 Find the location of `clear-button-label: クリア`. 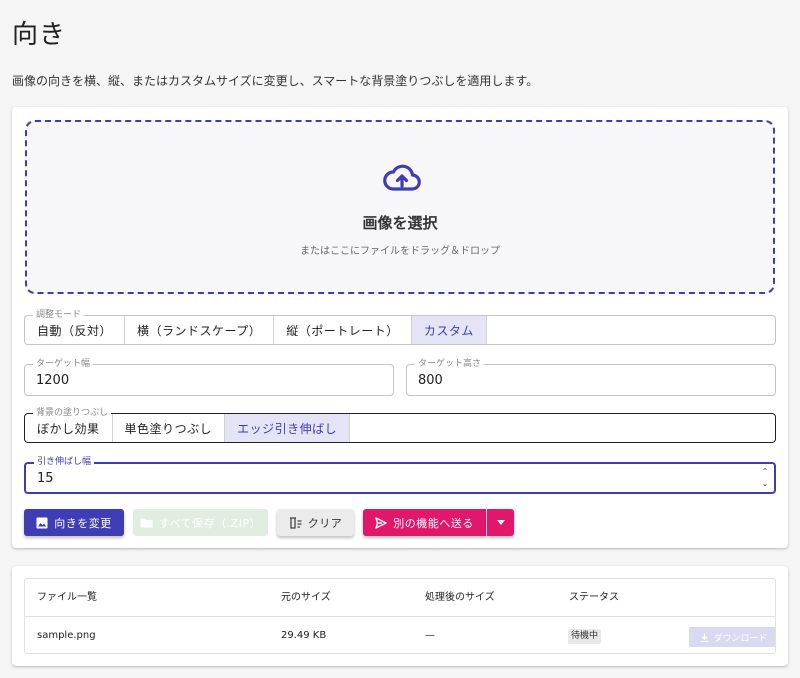

clear-button-label: クリア is located at coordinates (325, 523).